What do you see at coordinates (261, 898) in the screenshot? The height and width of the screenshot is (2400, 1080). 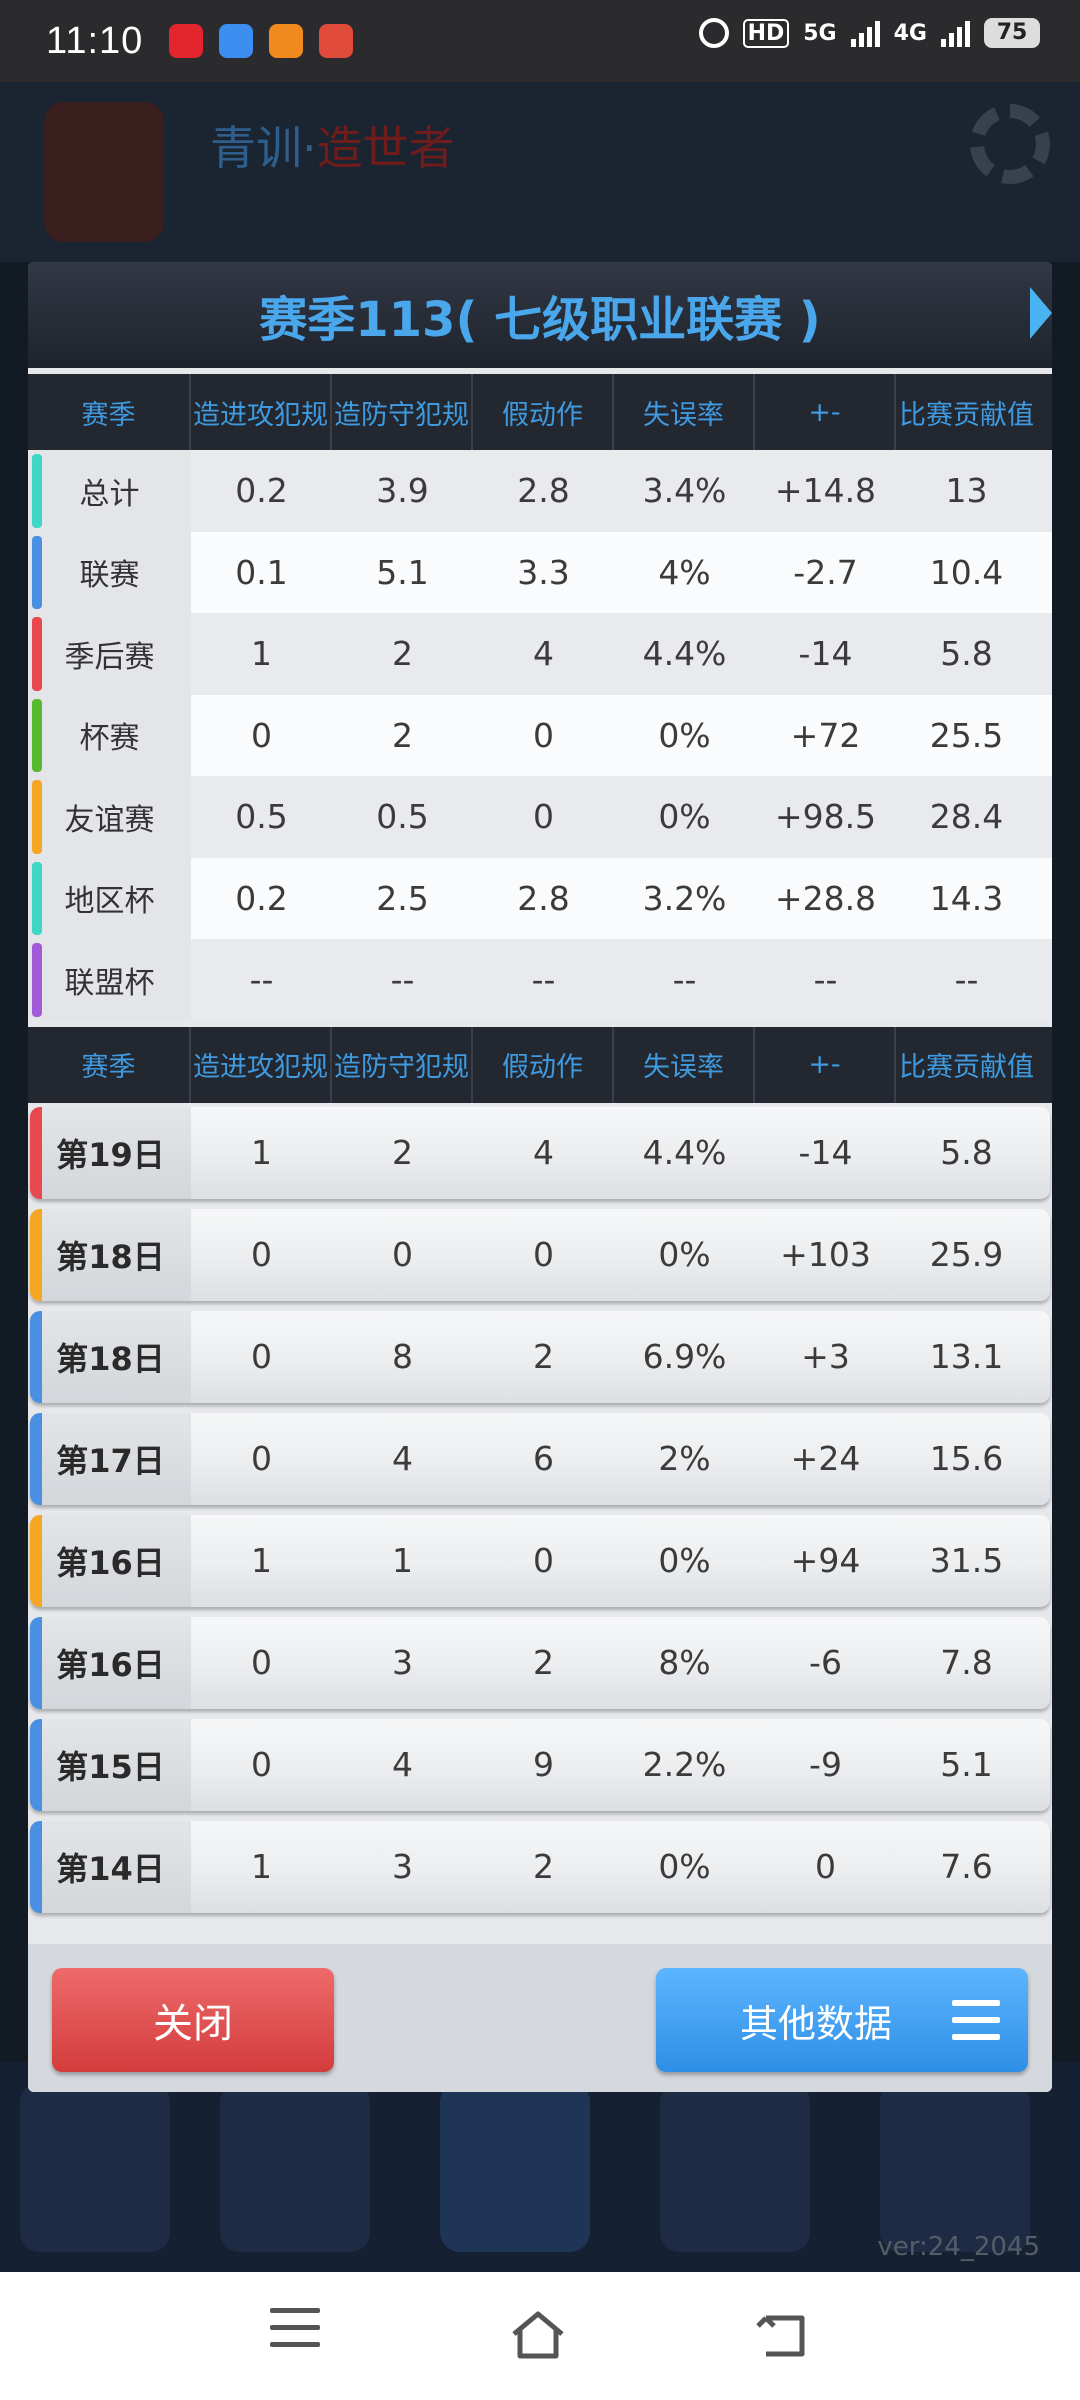 I see `table-cell: 0.2` at bounding box center [261, 898].